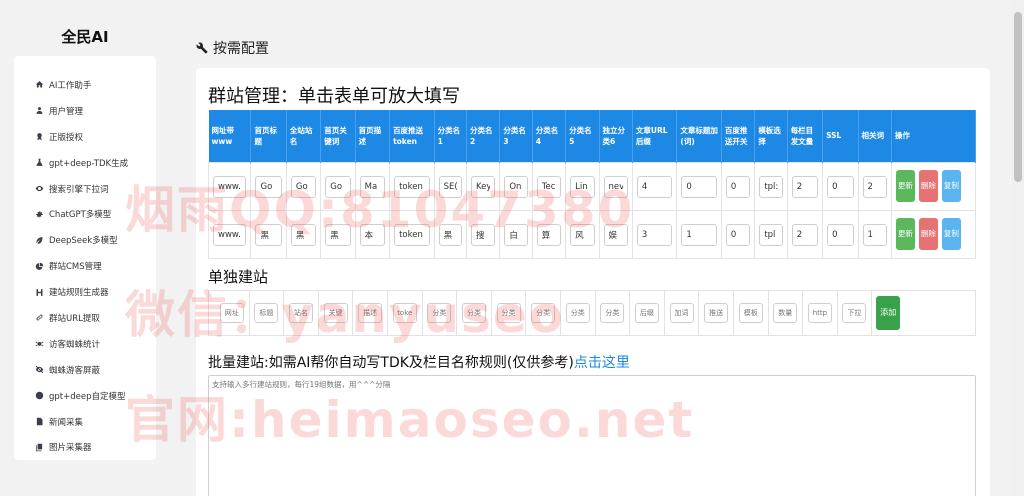 The height and width of the screenshot is (496, 1024). What do you see at coordinates (85, 396) in the screenshot?
I see `sidebar-item: gpt+deep自定模型` at bounding box center [85, 396].